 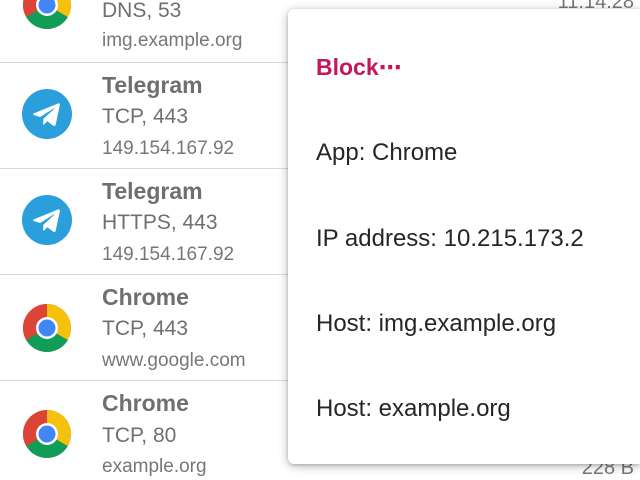 I want to click on menu-item-app: App: Chrome, so click(x=386, y=153).